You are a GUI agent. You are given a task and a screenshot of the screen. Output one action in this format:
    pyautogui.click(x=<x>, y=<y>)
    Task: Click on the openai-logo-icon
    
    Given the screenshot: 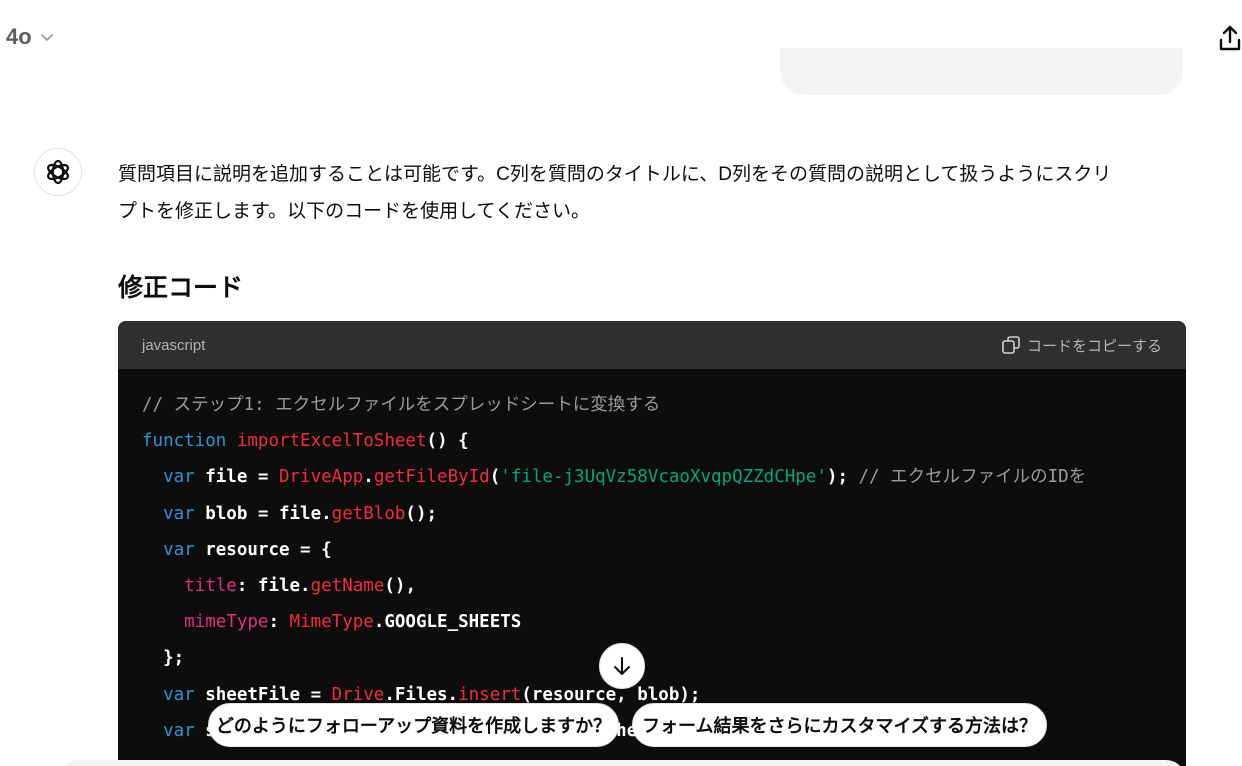 What is the action you would take?
    pyautogui.click(x=58, y=172)
    